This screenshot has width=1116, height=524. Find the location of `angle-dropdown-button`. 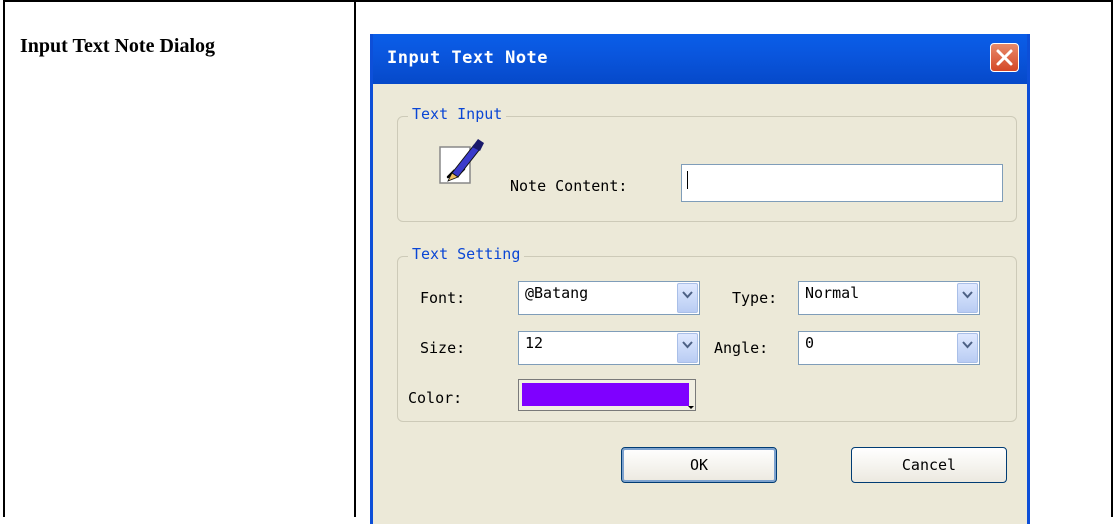

angle-dropdown-button is located at coordinates (967, 348).